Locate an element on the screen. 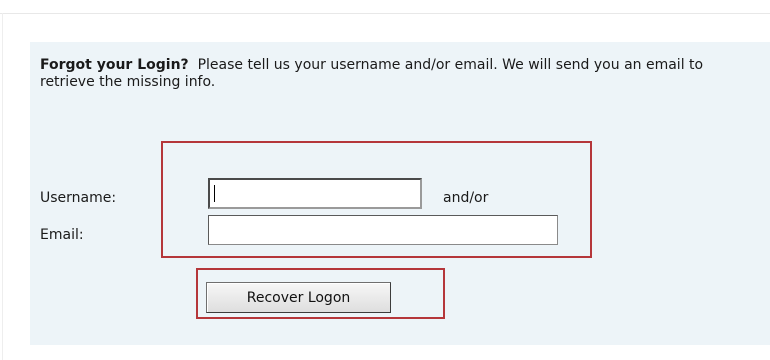 The image size is (770, 360). left-divider is located at coordinates (2, 186).